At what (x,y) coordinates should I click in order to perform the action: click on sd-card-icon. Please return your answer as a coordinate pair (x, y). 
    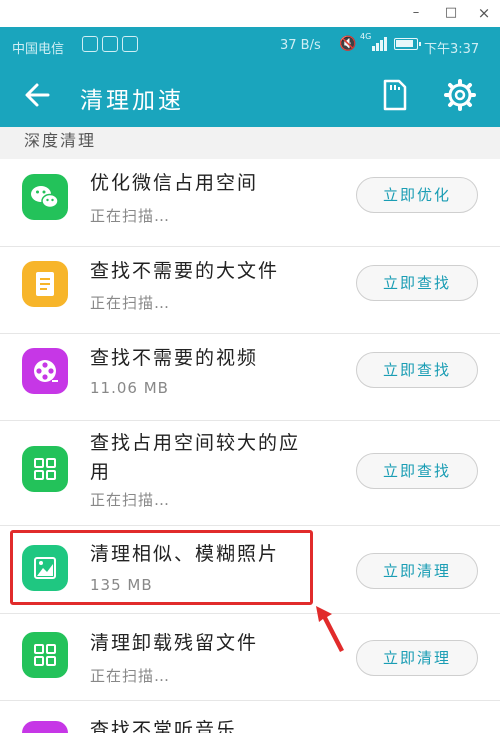
    Looking at the image, I should click on (394, 95).